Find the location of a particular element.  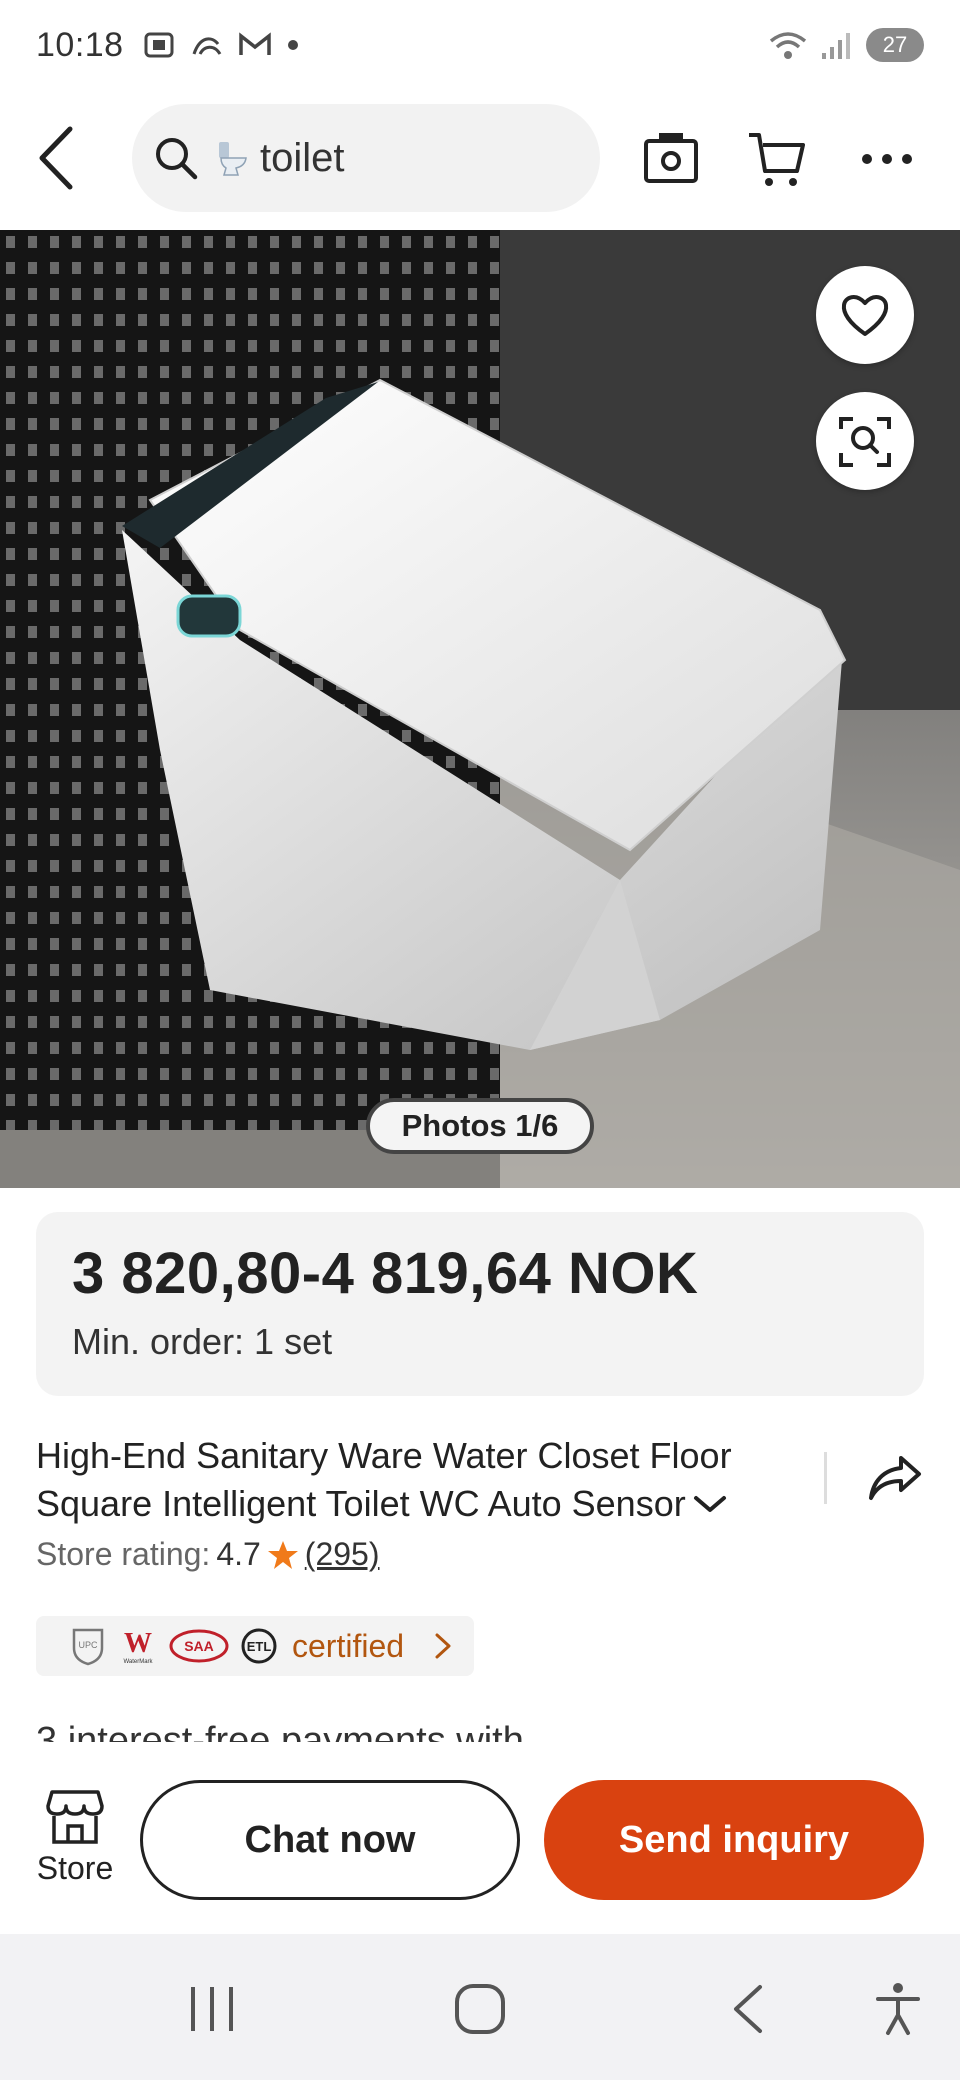

star-icon is located at coordinates (282, 1554).